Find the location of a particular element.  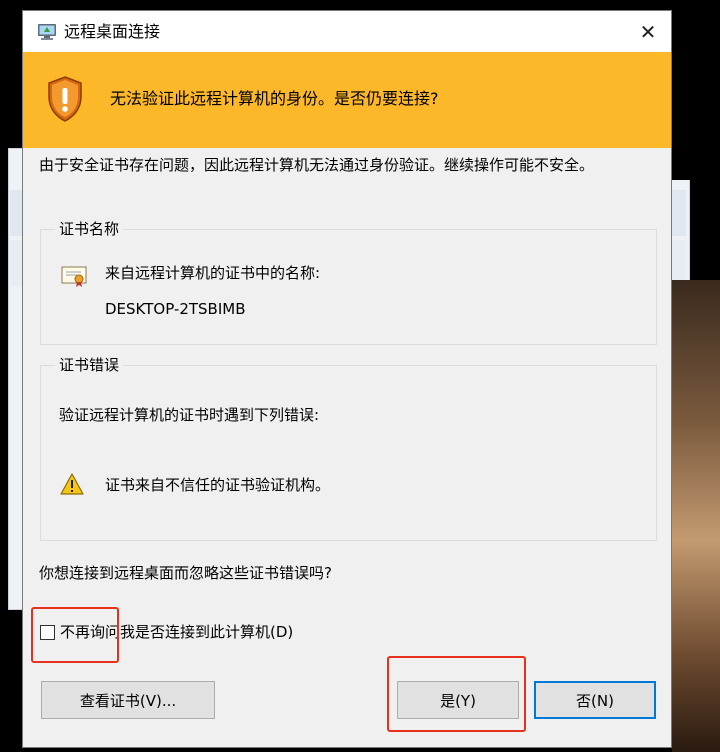

desktop-background is located at coordinates (696, 90).